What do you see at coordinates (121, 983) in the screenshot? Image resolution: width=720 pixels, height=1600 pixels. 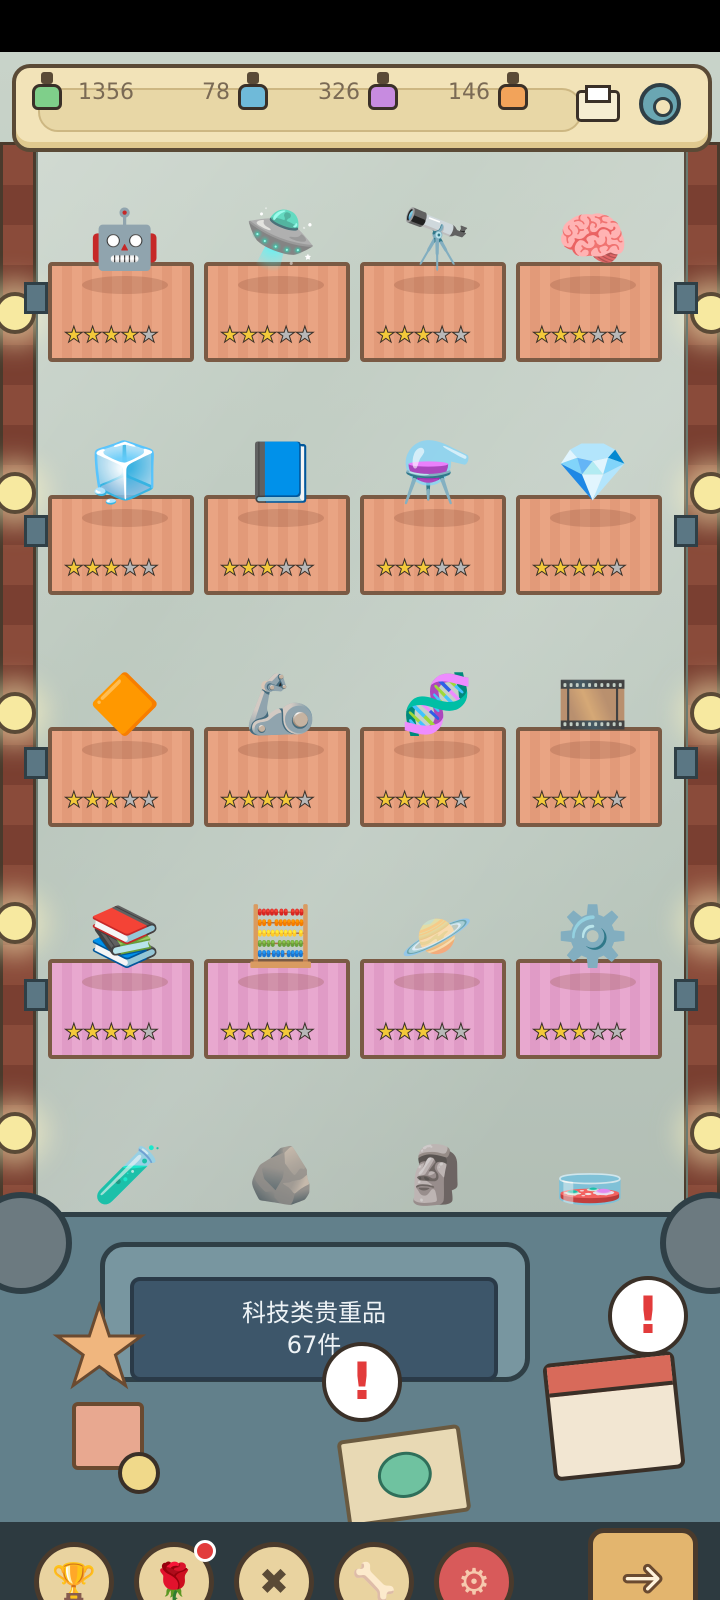 I see `collectible-slot: 📚 ★★★★★` at bounding box center [121, 983].